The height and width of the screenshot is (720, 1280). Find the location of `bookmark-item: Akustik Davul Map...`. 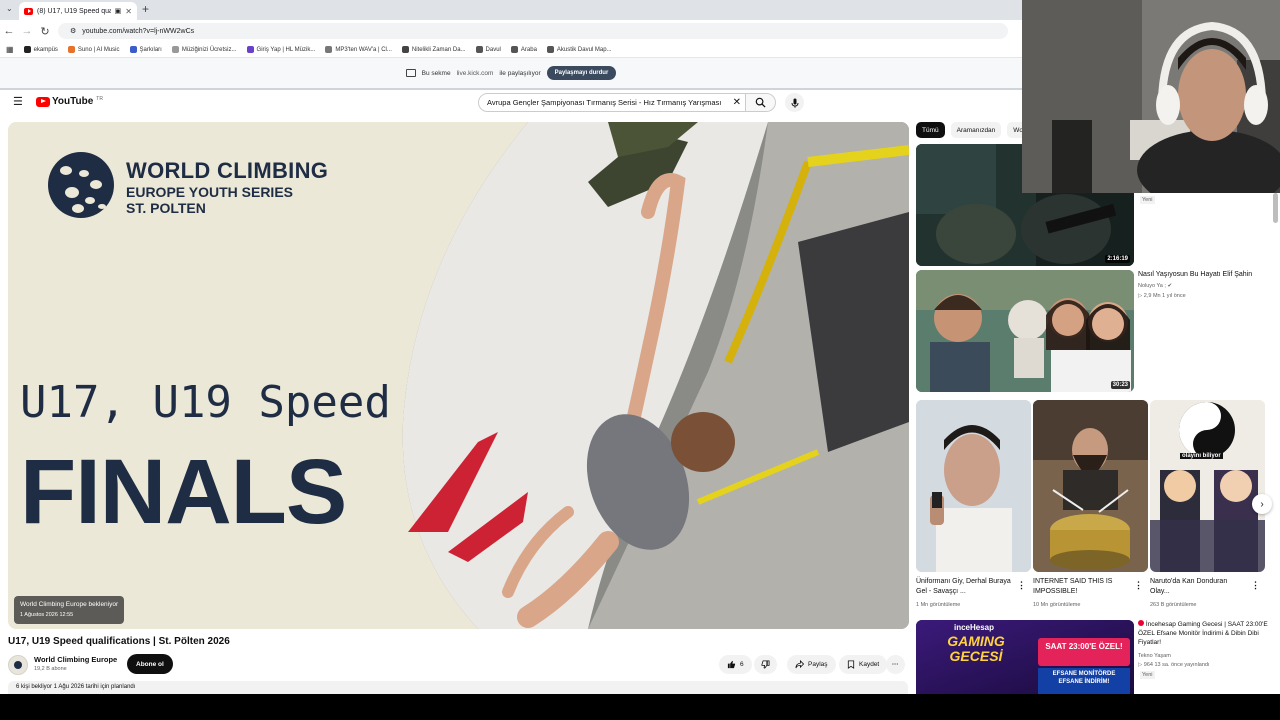

bookmark-item: Akustik Davul Map... is located at coordinates (579, 49).